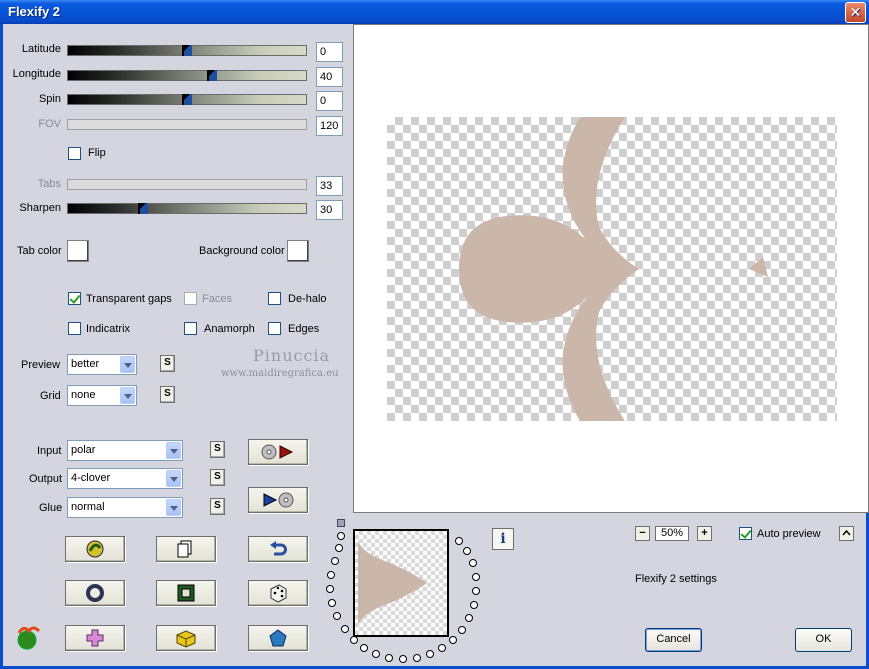 The height and width of the screenshot is (669, 869). Describe the element at coordinates (329, 186) in the screenshot. I see `tabs-value: 33` at that location.